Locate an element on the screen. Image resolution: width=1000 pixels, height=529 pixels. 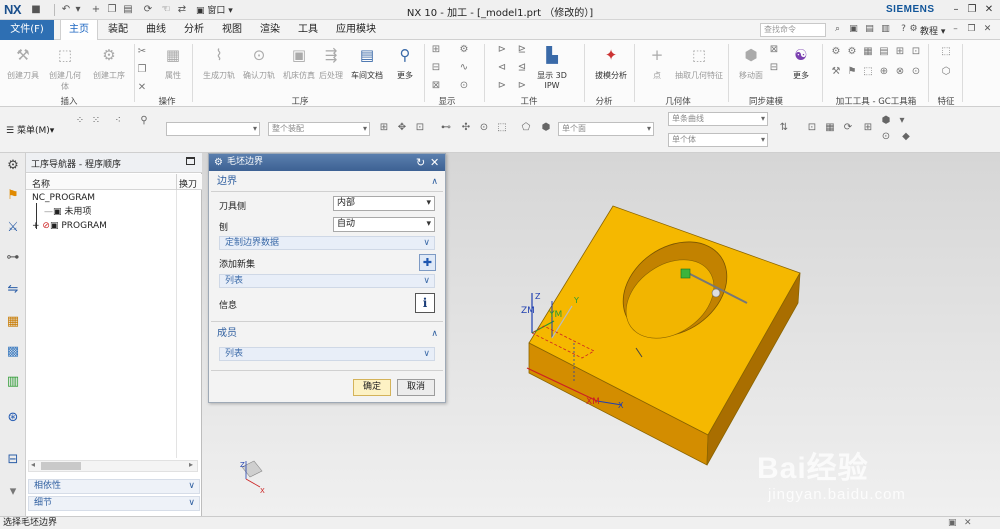
generate-toolpath-button: ⌇ 生成刀轨 is located at coordinates (219, 62).